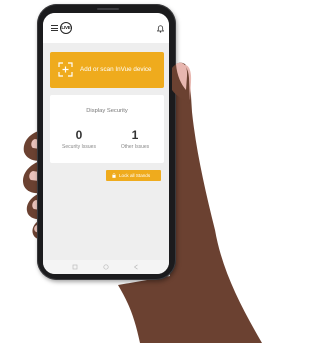  I want to click on scan-plus-icon, so click(65, 69).